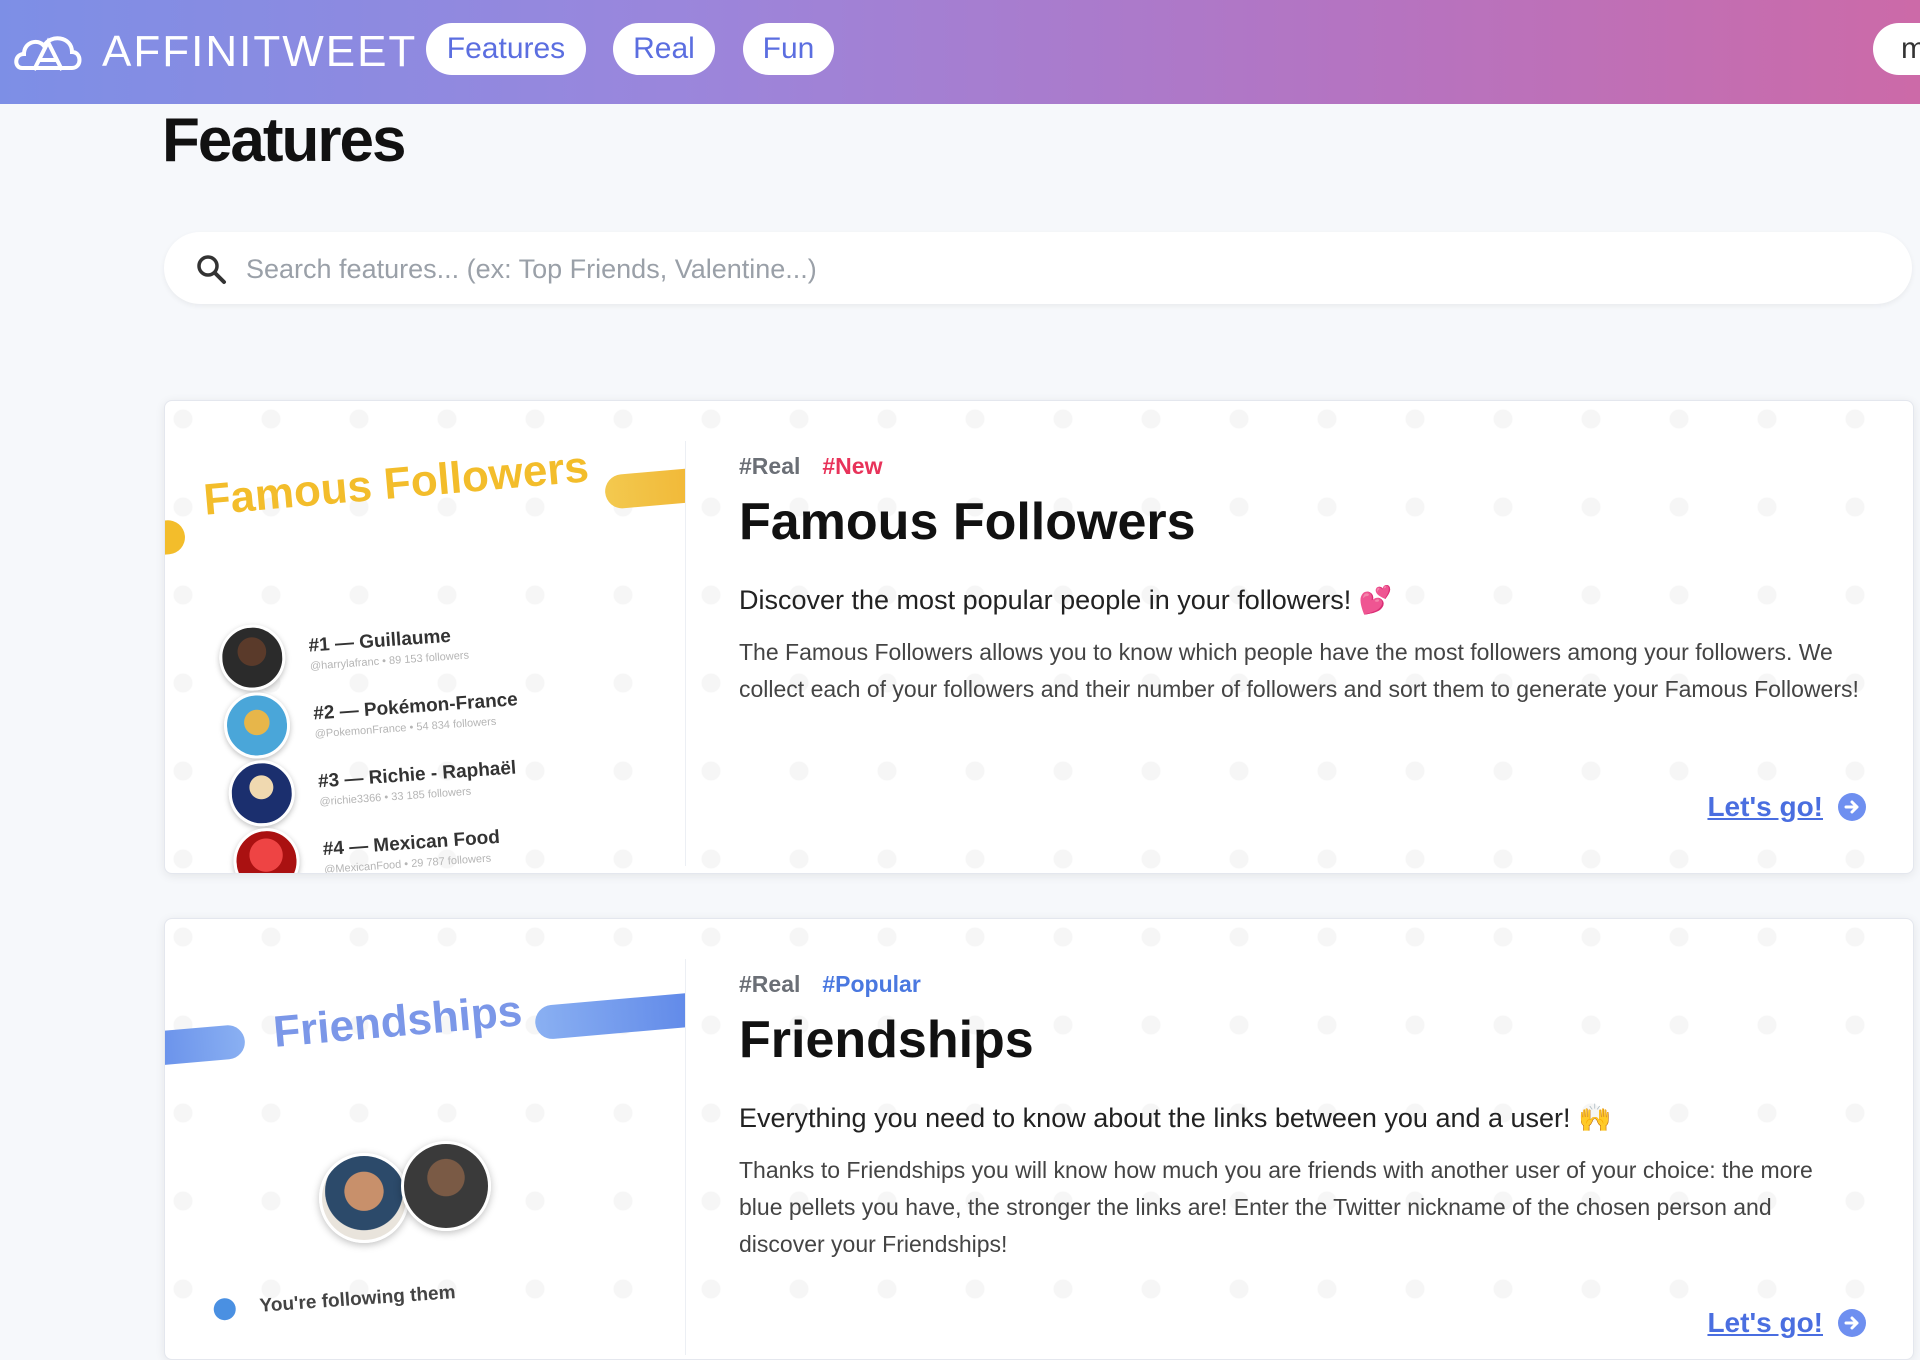 This screenshot has height=1360, width=1920. Describe the element at coordinates (960, 52) in the screenshot. I see `top-navbar: AFFINITWEET Features Real Fun m` at that location.